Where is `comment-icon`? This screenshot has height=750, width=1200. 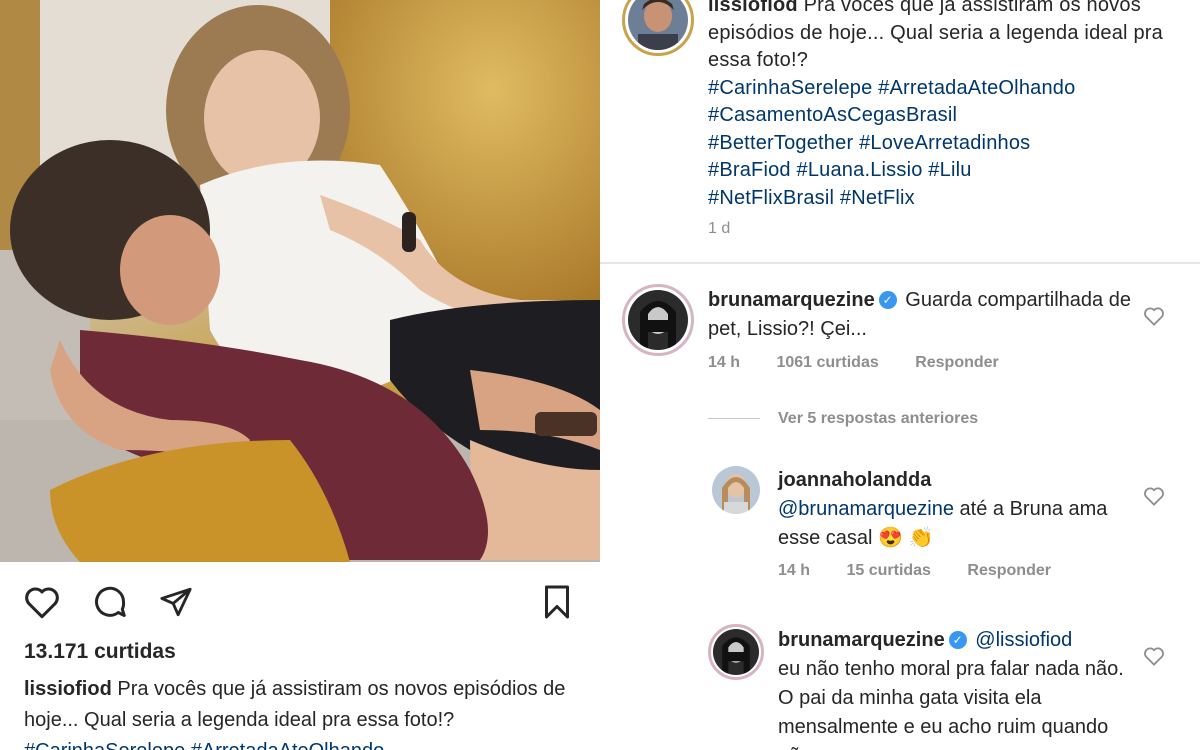
comment-icon is located at coordinates (110, 602).